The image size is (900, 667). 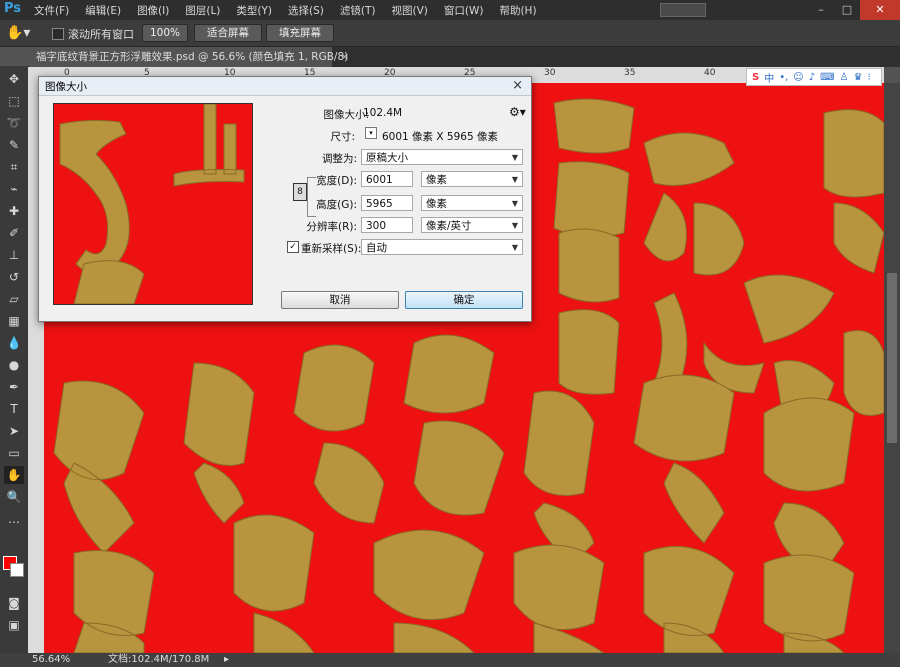 What do you see at coordinates (51, 10) in the screenshot?
I see `menu-file: 文件(F)` at bounding box center [51, 10].